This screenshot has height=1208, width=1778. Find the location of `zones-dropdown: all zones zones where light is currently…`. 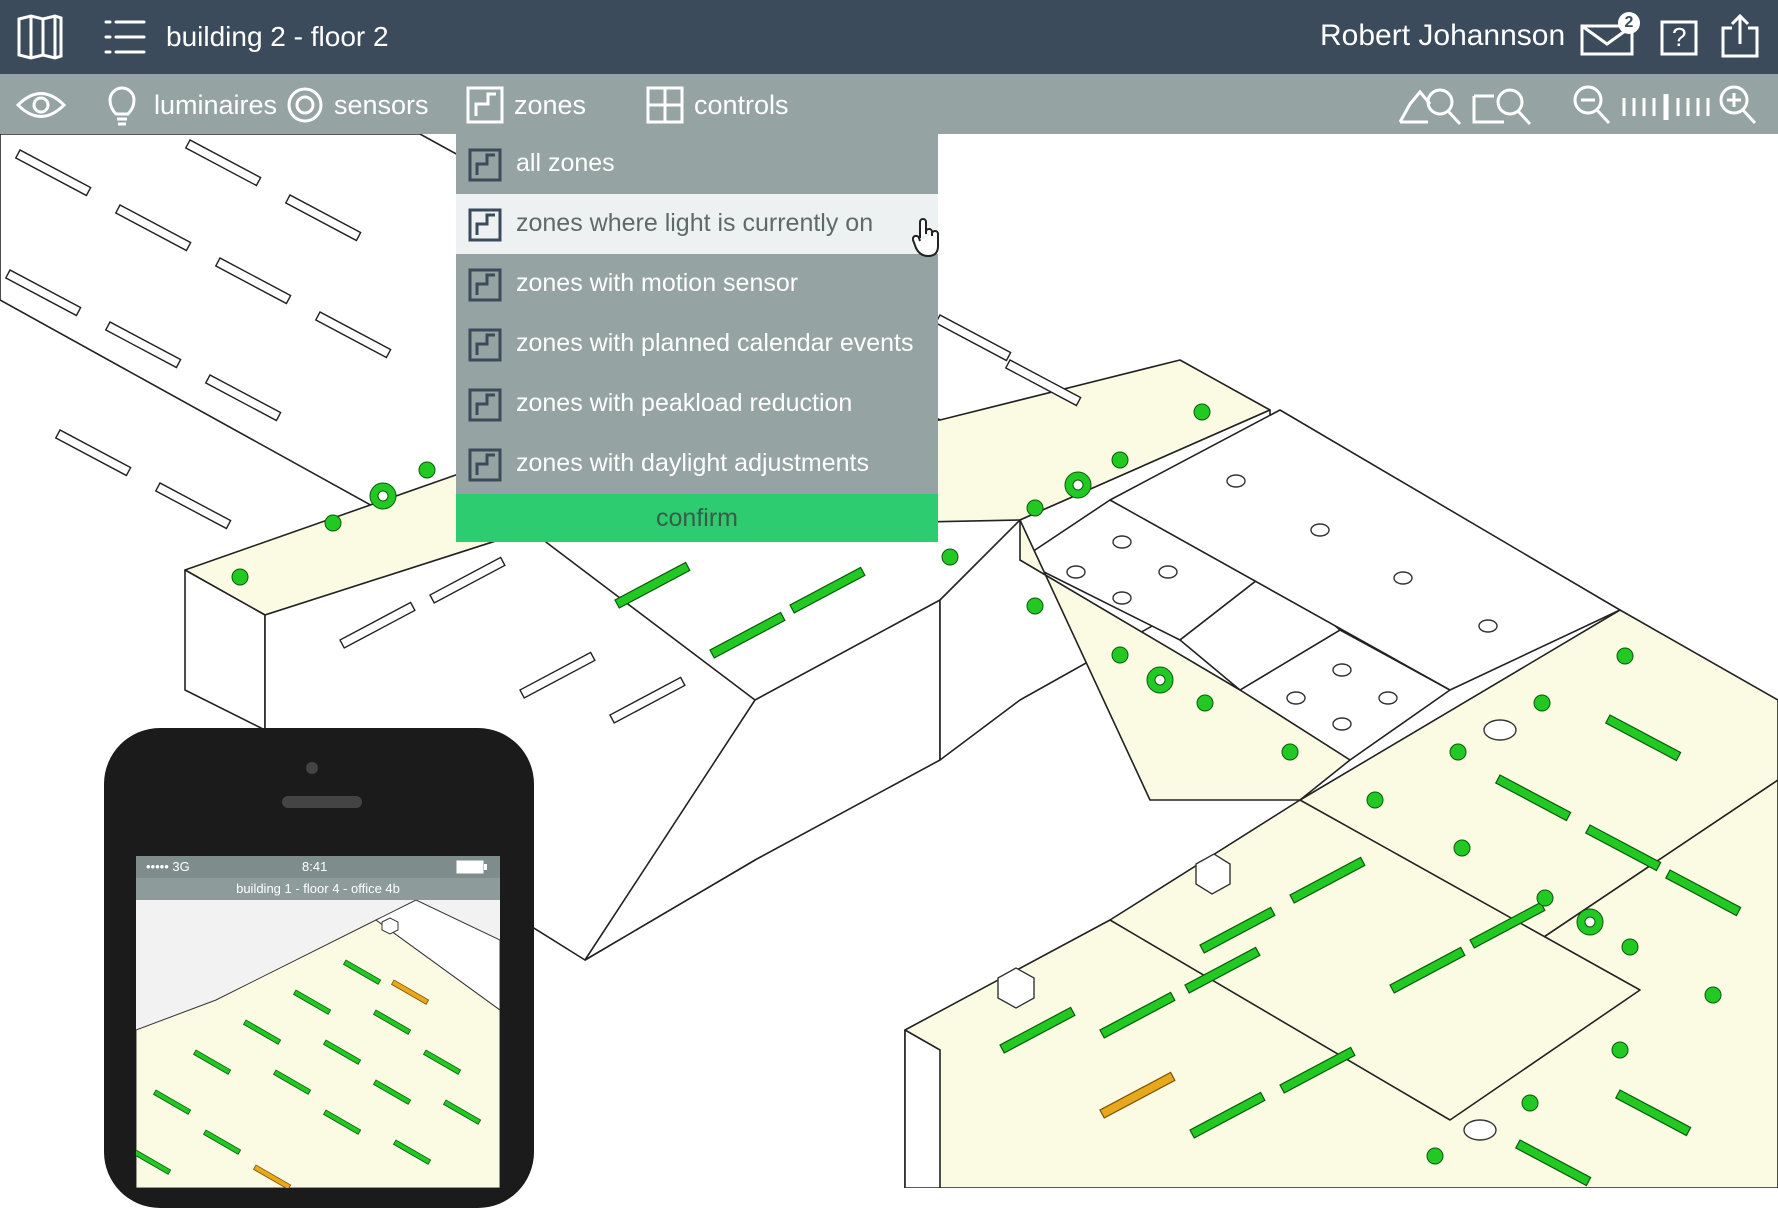

zones-dropdown: all zones zones where light is currently… is located at coordinates (697, 338).